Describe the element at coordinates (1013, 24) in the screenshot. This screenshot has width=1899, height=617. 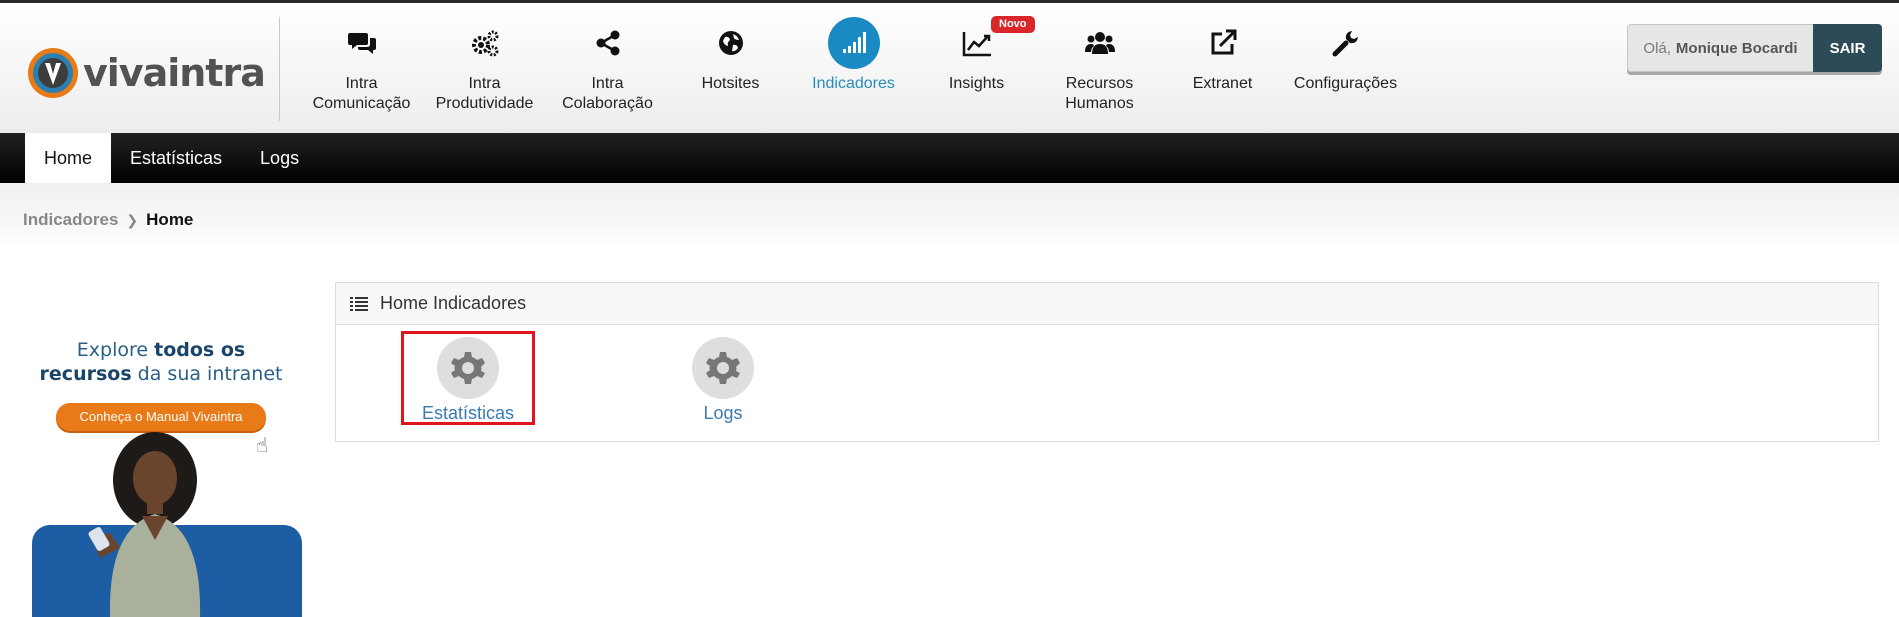
I see `new-badge: Novo` at that location.